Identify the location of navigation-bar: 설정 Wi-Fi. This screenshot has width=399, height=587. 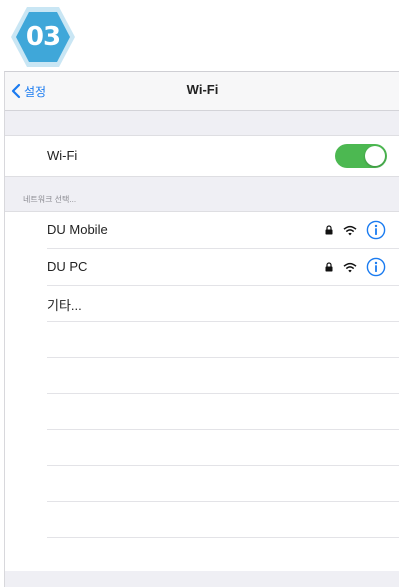
(202, 91).